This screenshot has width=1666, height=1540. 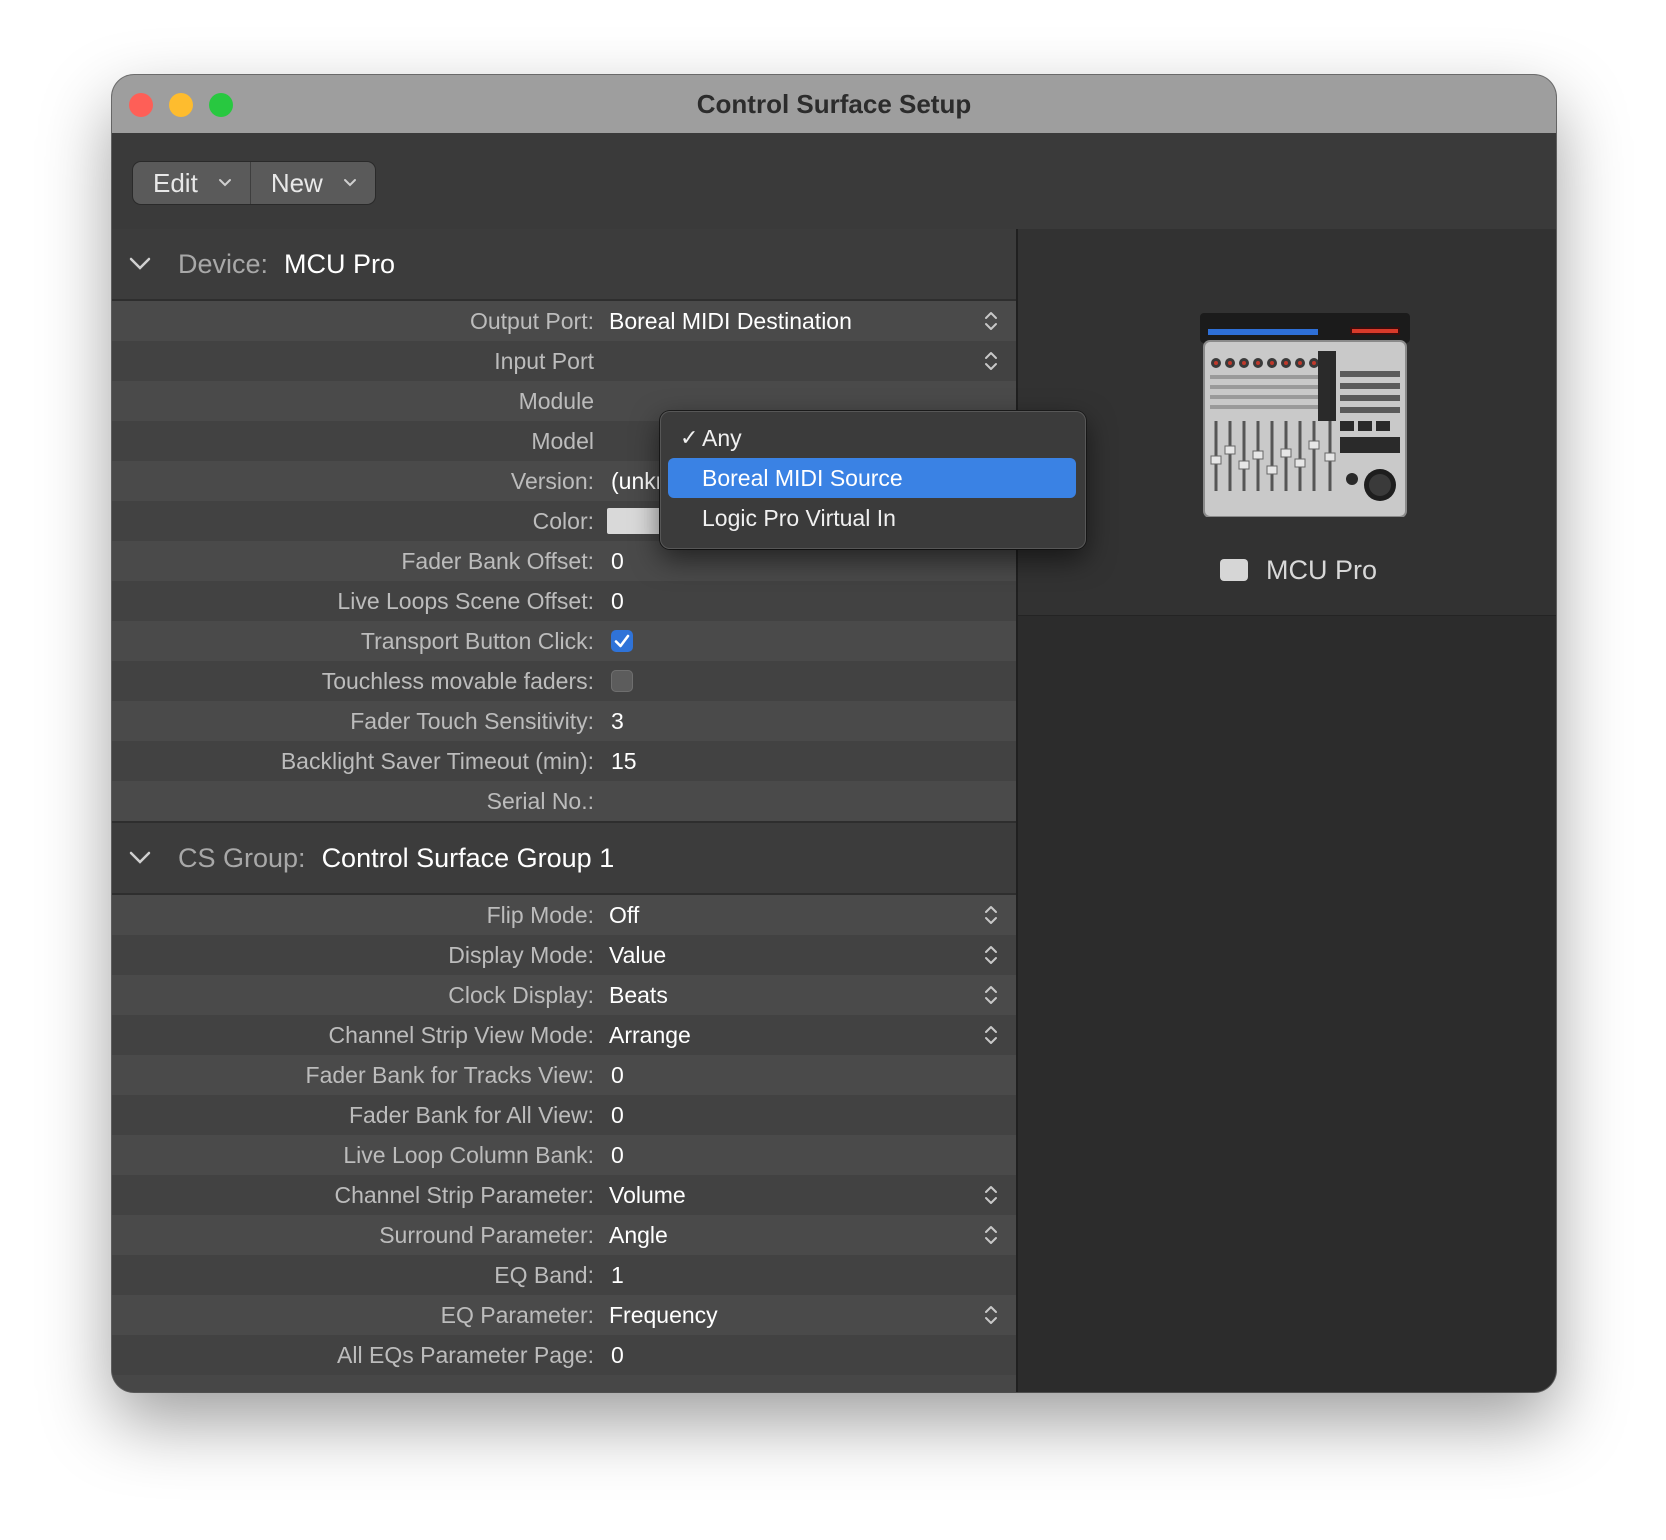 I want to click on eq-band-row: EQ Band: 1, so click(x=564, y=1275).